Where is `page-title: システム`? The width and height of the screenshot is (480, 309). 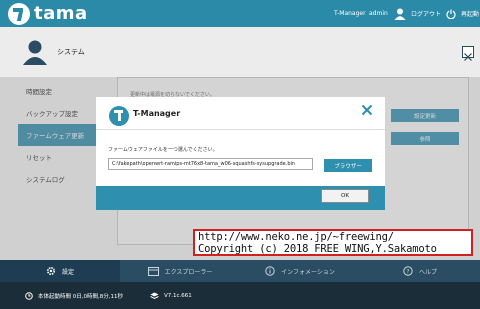 page-title: システム is located at coordinates (71, 52).